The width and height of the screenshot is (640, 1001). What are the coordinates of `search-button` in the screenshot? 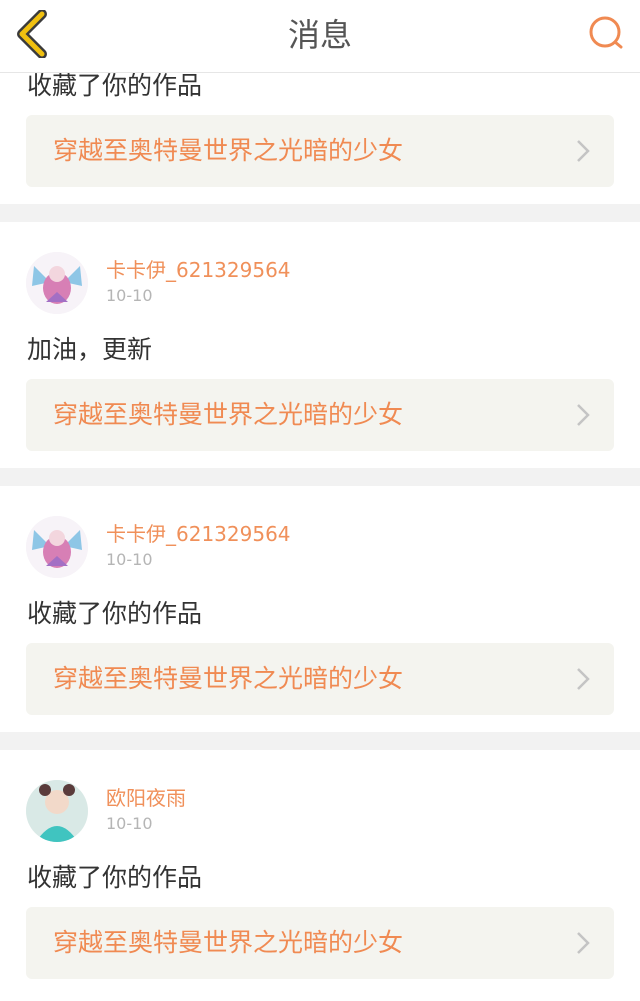 It's located at (606, 34).